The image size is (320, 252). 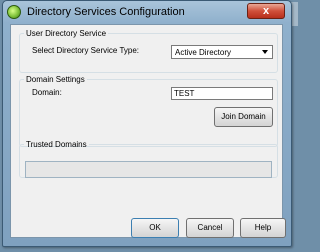 What do you see at coordinates (56, 144) in the screenshot?
I see `group-legend: Trusted Domains` at bounding box center [56, 144].